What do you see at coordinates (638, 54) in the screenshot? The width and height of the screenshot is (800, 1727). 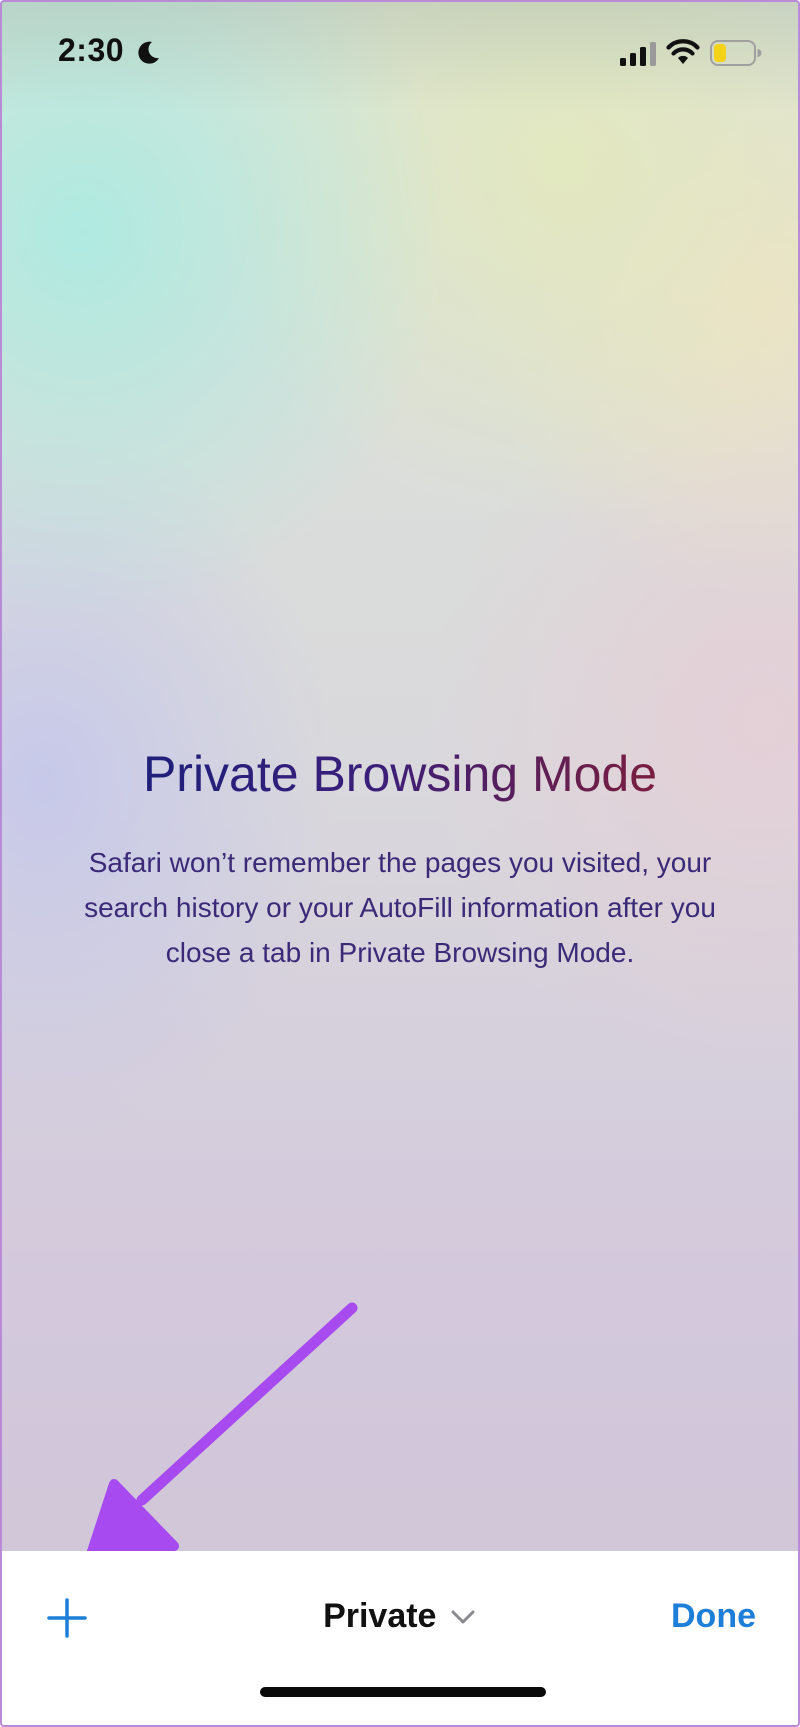 I see `cellular-signal-icon` at bounding box center [638, 54].